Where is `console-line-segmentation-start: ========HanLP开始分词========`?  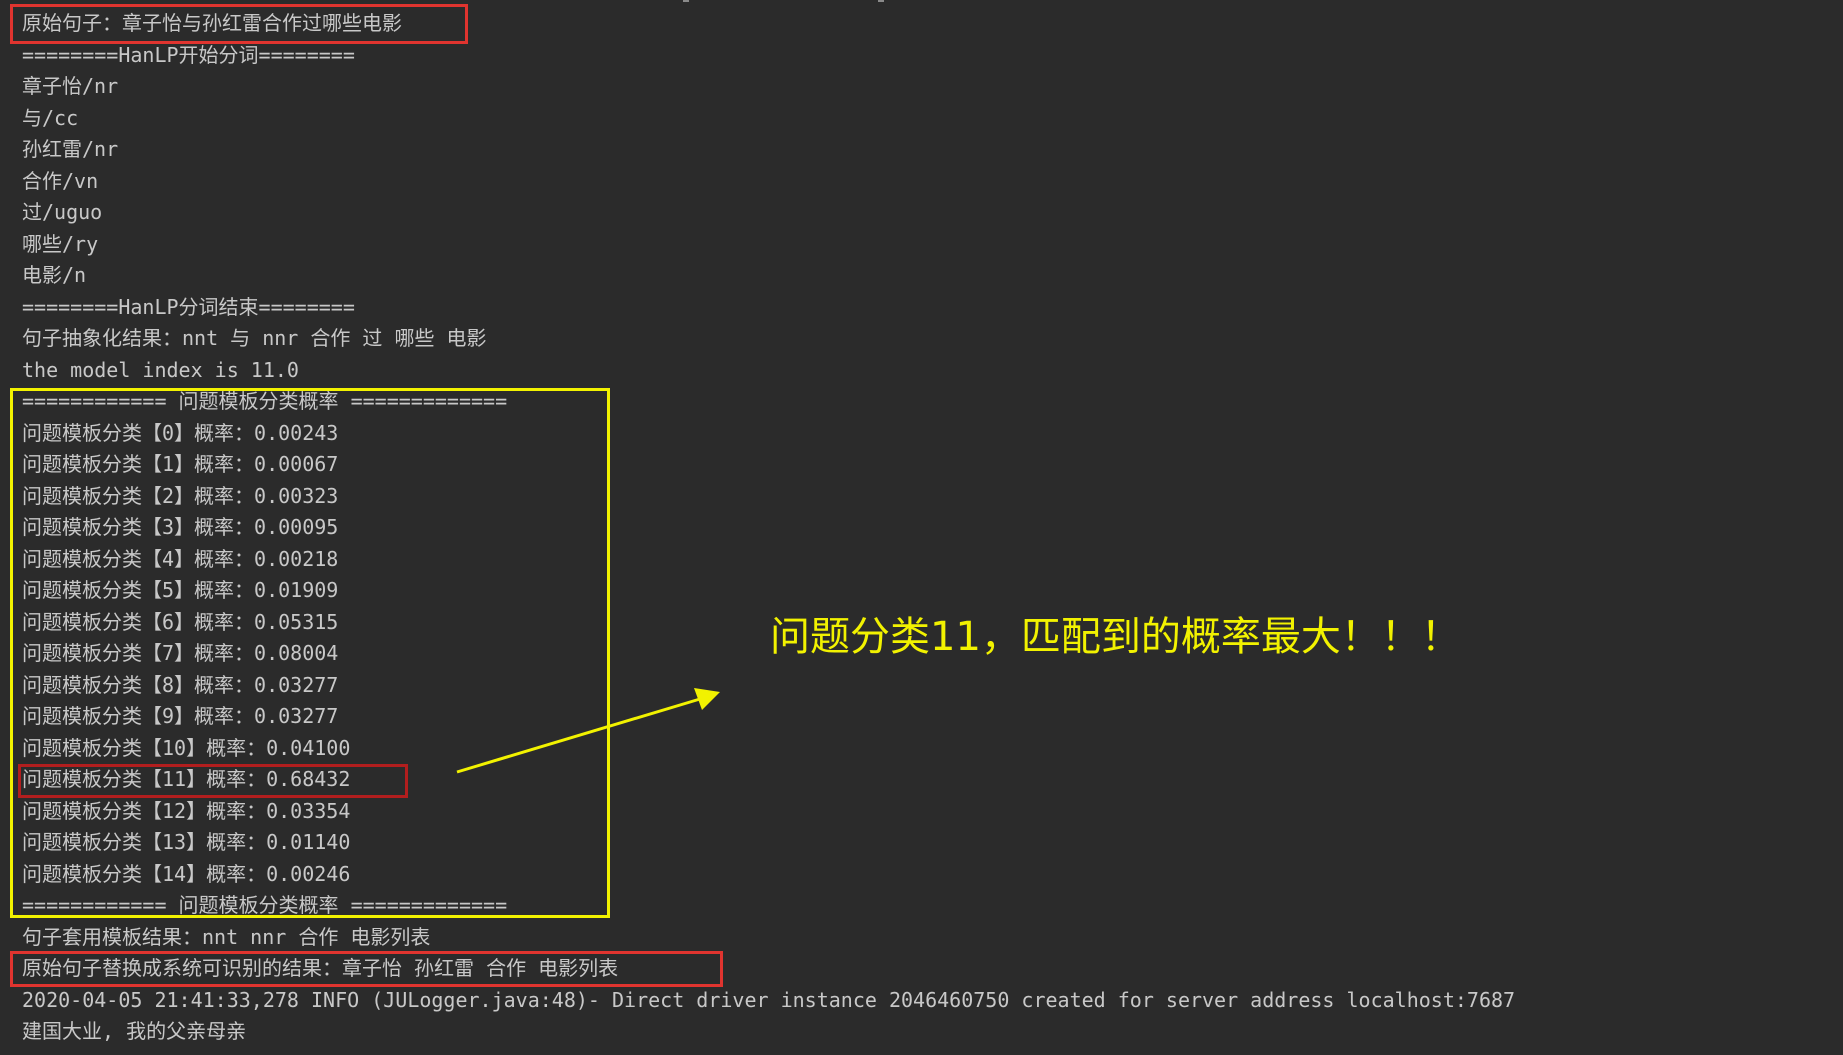
console-line-segmentation-start: ========HanLP开始分词======== is located at coordinates (188, 54).